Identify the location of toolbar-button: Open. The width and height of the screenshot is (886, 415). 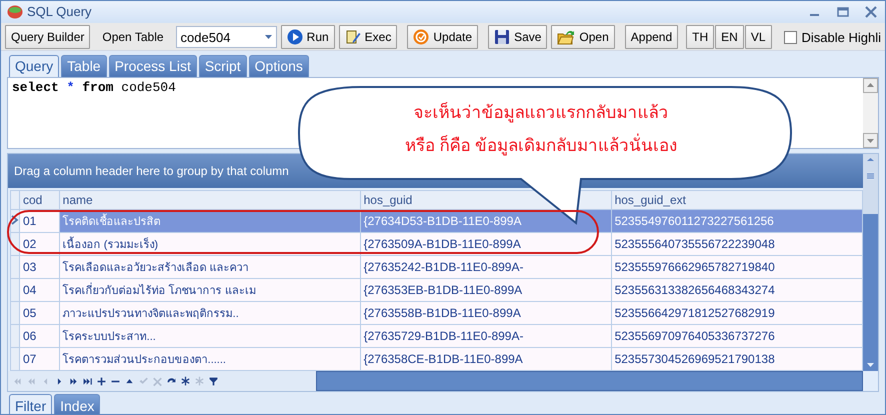
(583, 37).